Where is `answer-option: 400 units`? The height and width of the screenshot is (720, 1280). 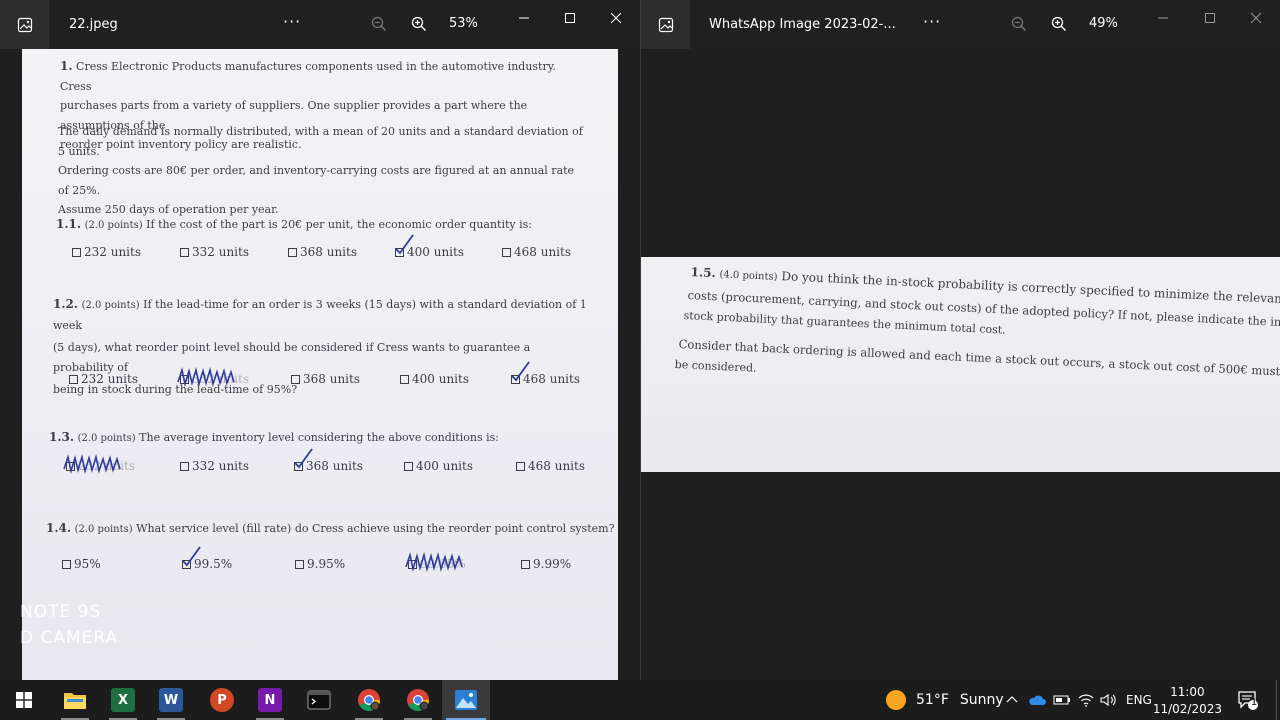
answer-option: 400 units is located at coordinates (434, 379).